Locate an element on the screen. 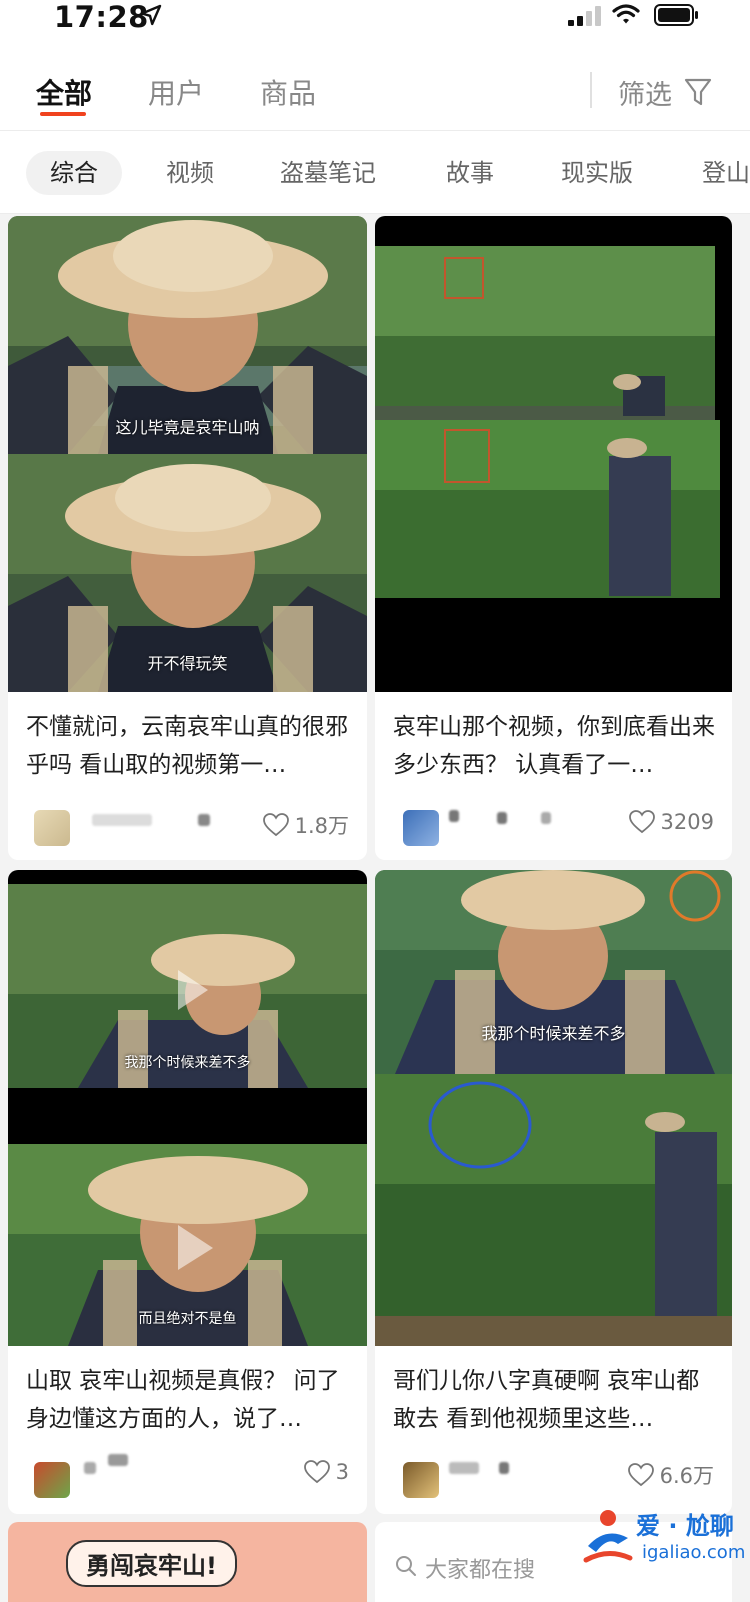  chip-tomb-notes: 盗墓笔记 is located at coordinates (328, 173).